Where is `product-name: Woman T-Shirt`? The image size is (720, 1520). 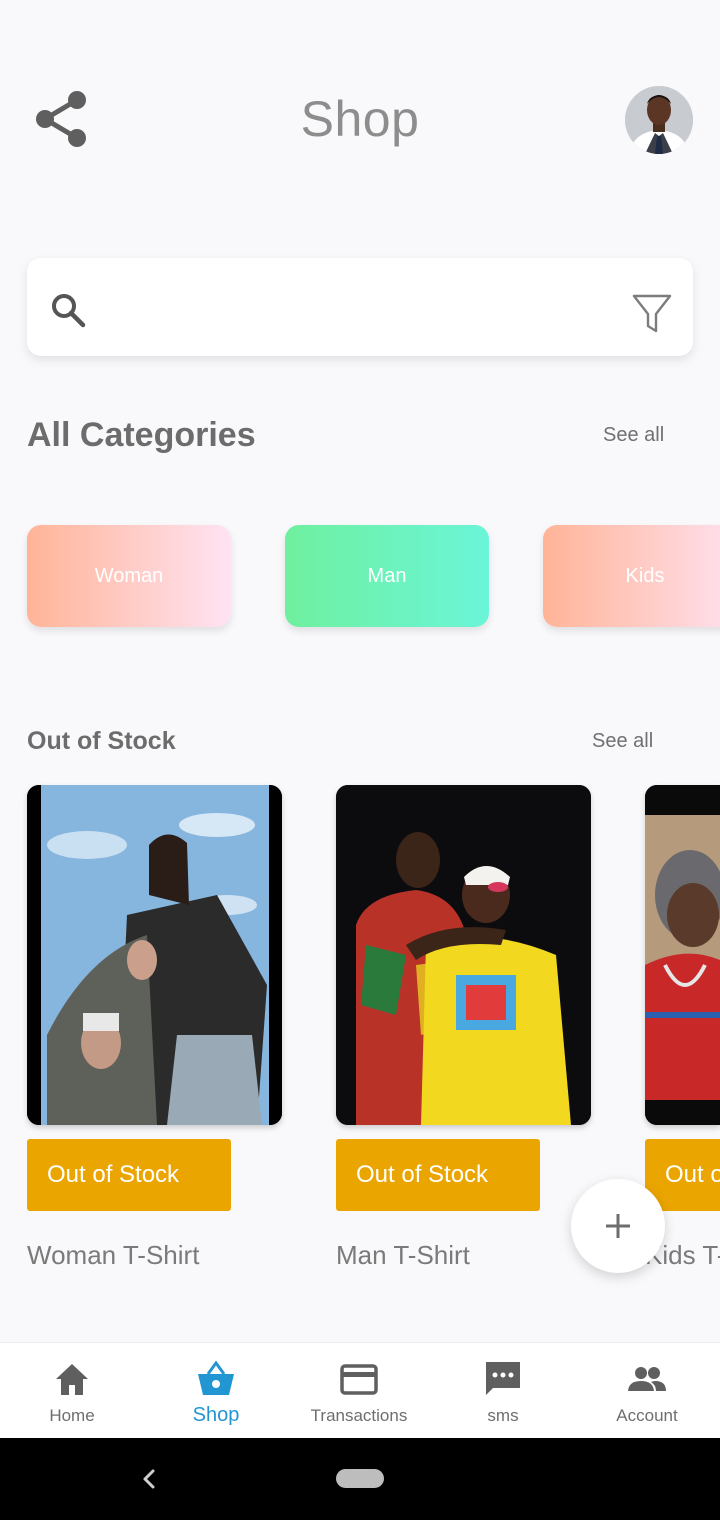 product-name: Woman T-Shirt is located at coordinates (113, 1255).